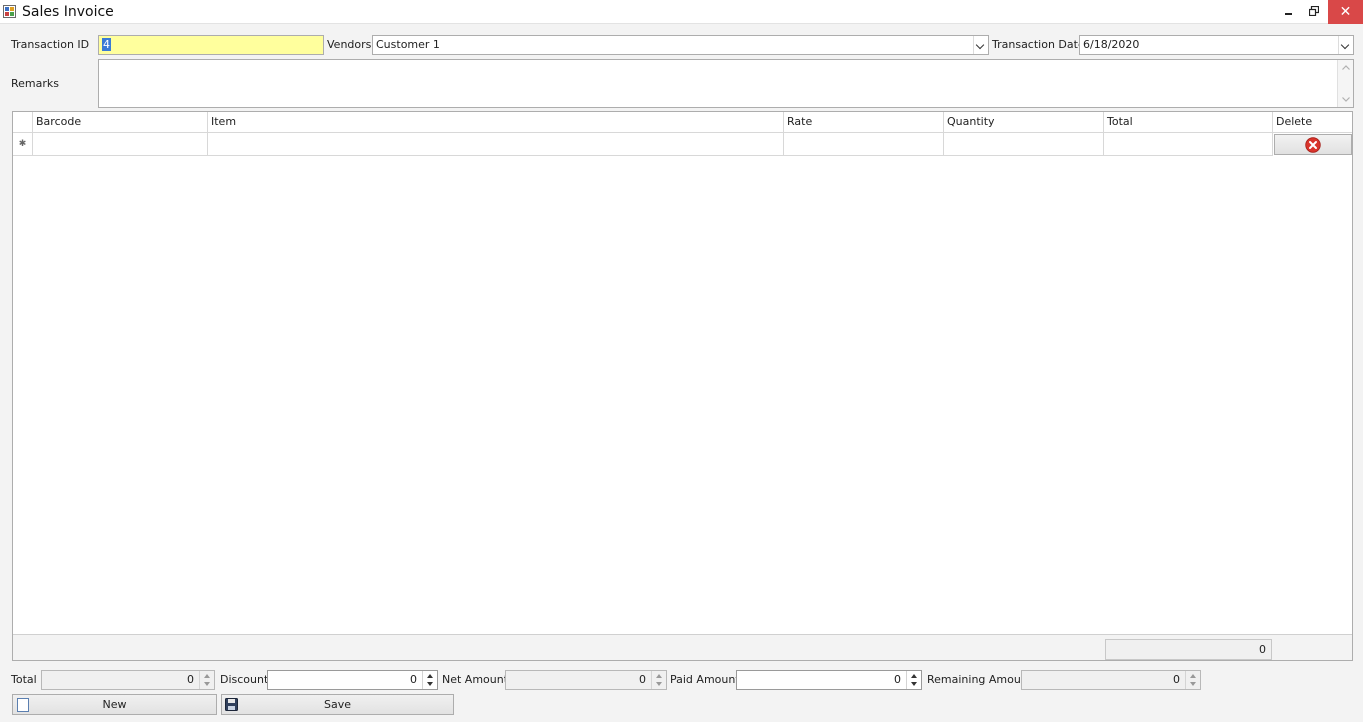  Describe the element at coordinates (726, 83) in the screenshot. I see `remarks-textarea` at that location.